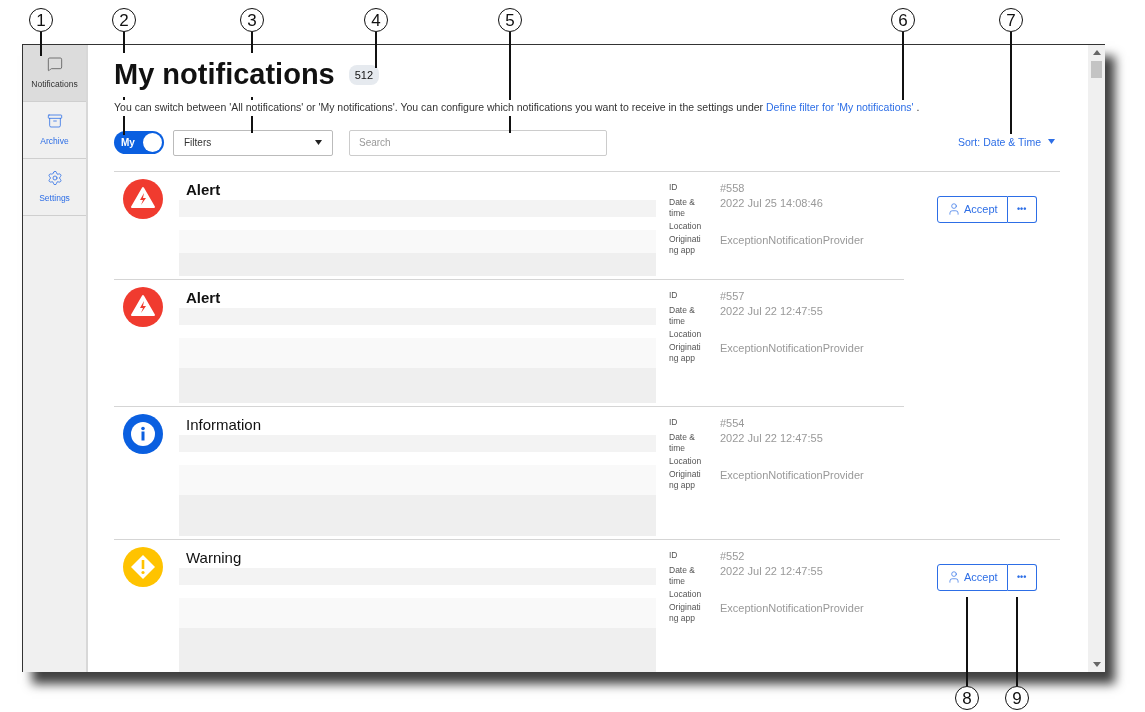 This screenshot has height=712, width=1145. I want to click on sidebar-item: Settings, so click(54, 187).